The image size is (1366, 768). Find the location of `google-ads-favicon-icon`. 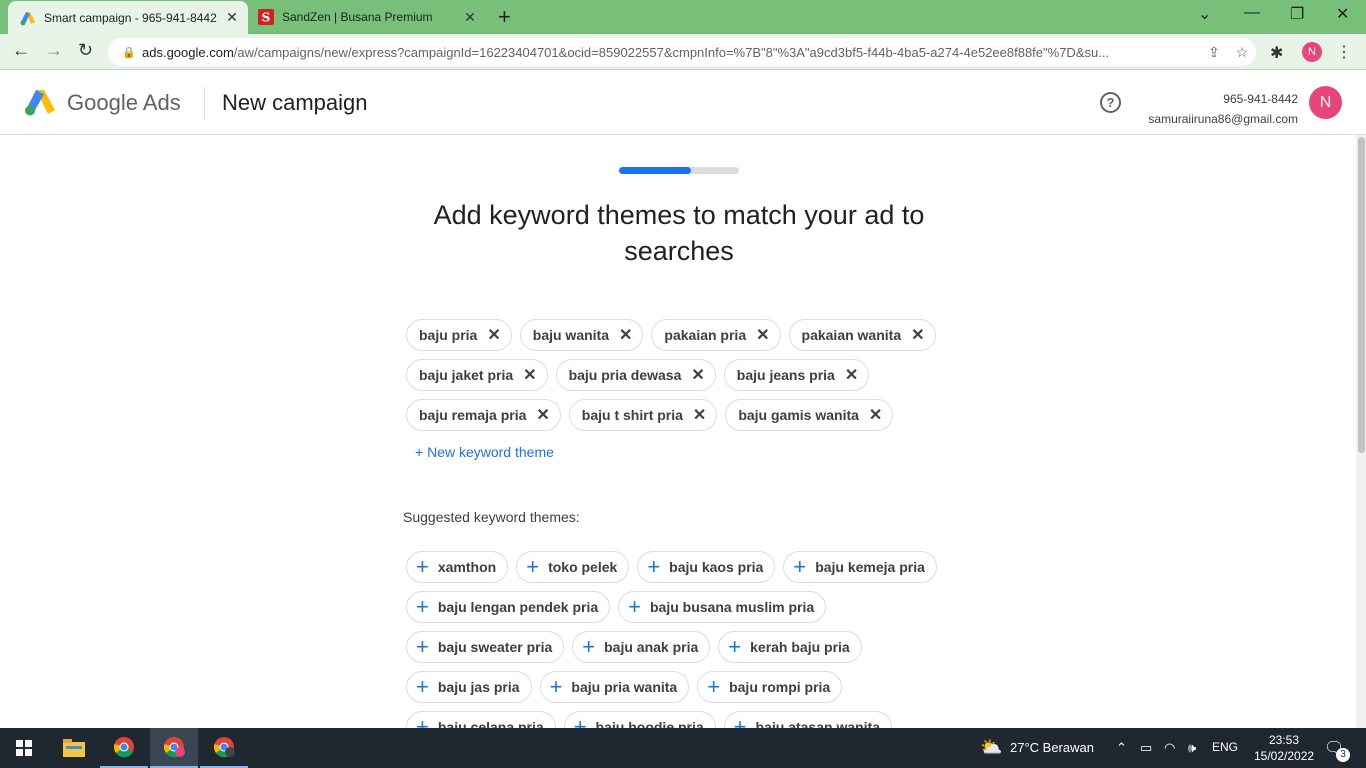

google-ads-favicon-icon is located at coordinates (27, 18).